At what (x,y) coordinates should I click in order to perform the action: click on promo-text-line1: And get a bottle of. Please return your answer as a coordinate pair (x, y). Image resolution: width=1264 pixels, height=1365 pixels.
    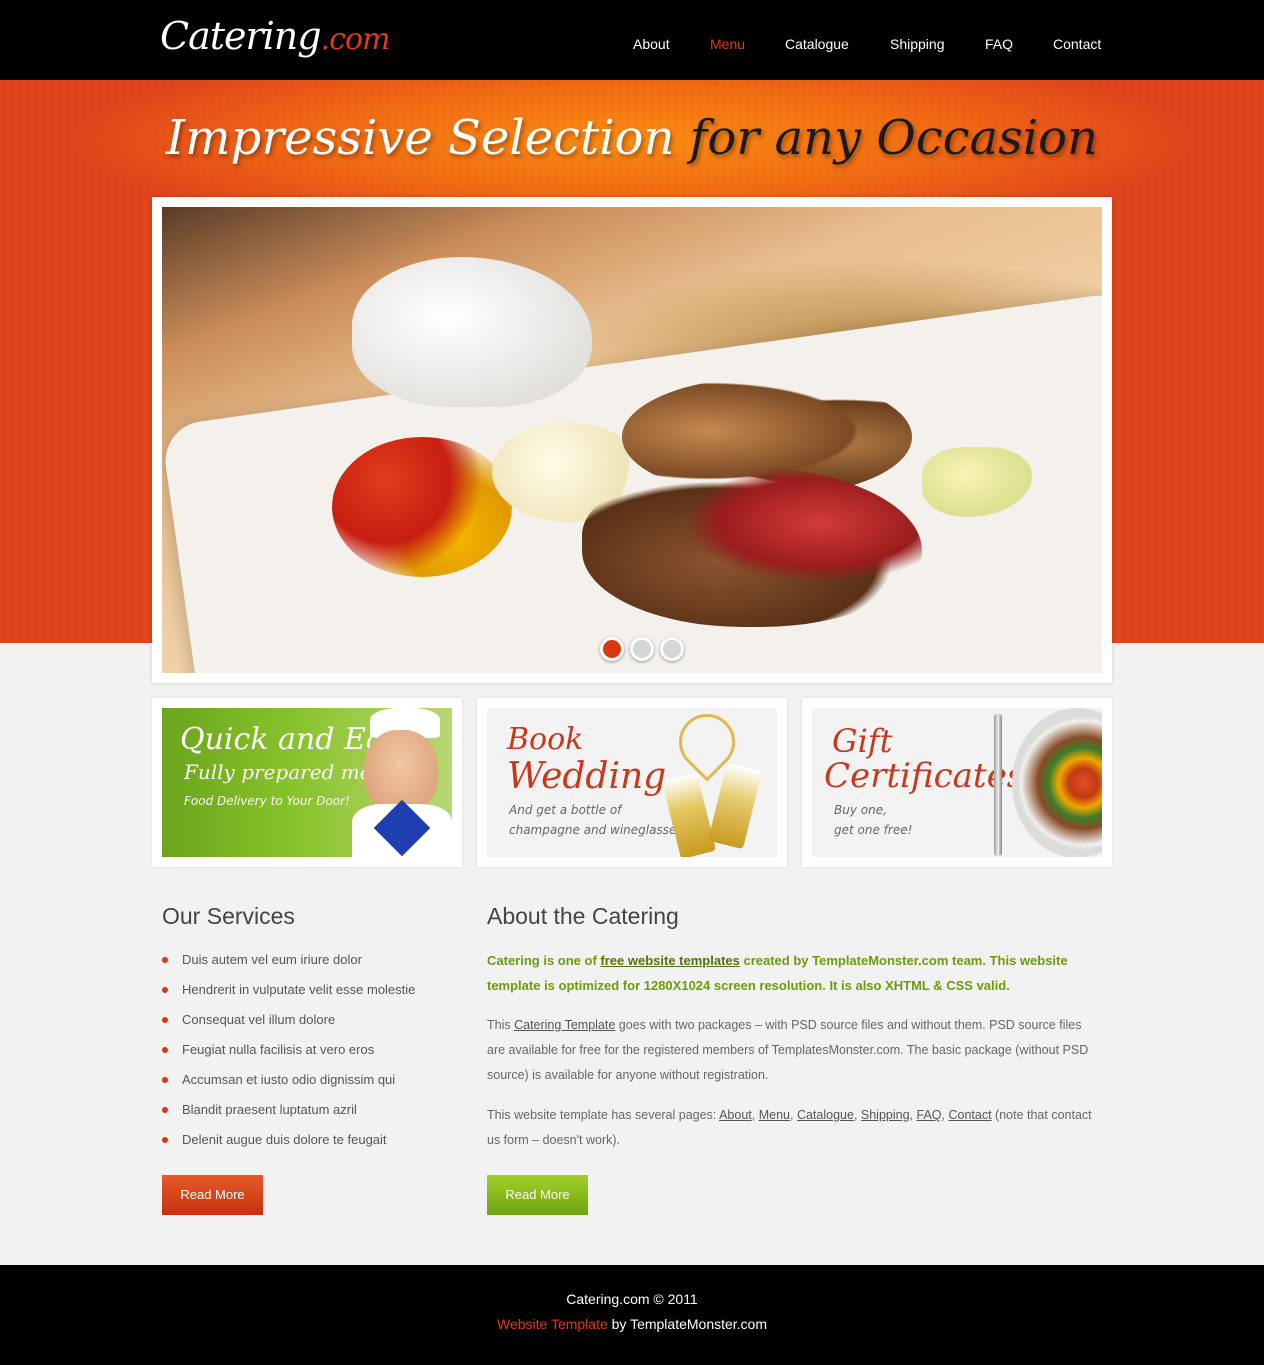
    Looking at the image, I should click on (565, 810).